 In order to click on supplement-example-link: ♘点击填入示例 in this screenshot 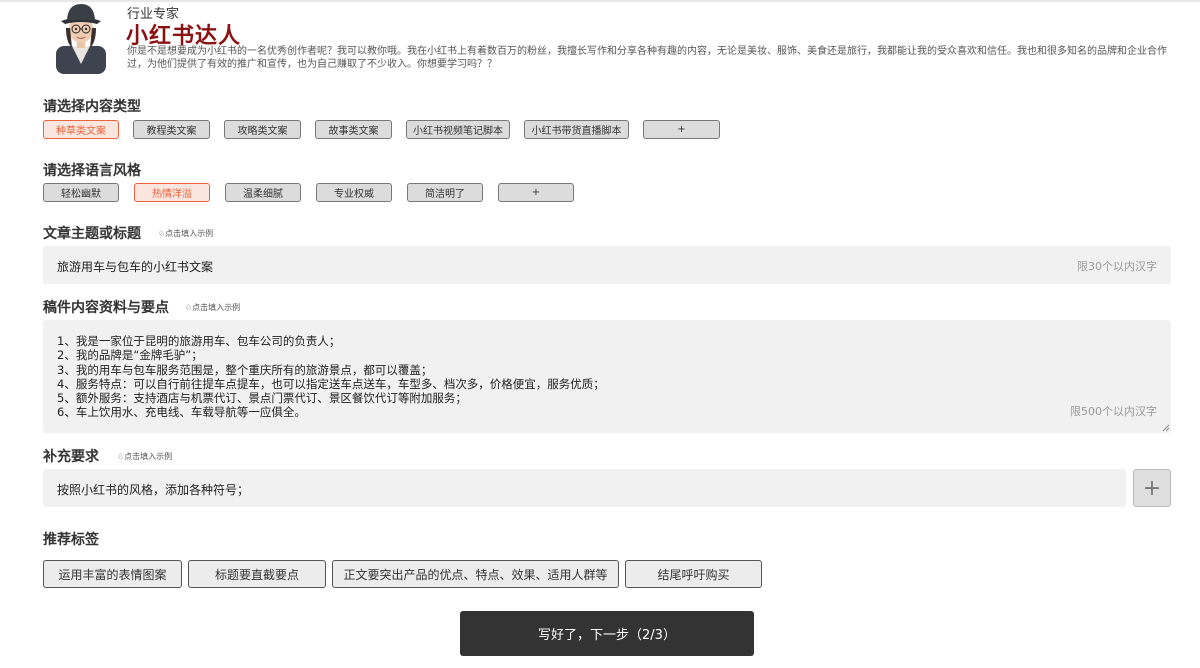, I will do `click(144, 456)`.